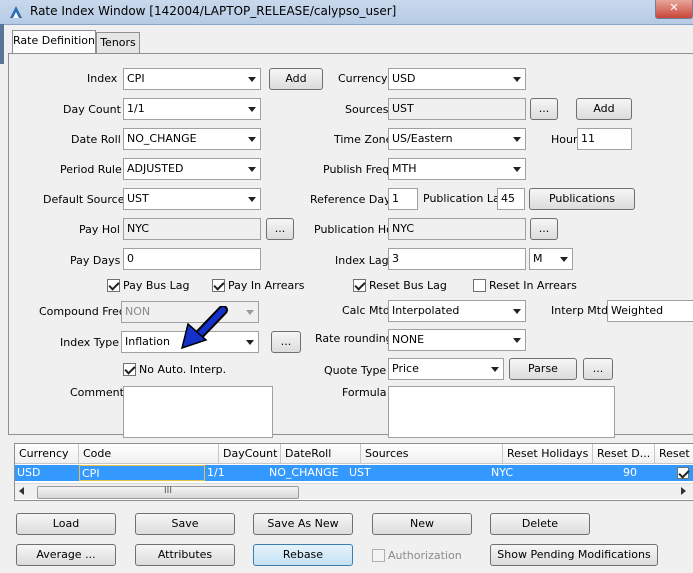  Describe the element at coordinates (185, 524) in the screenshot. I see `save-button: Save` at that location.